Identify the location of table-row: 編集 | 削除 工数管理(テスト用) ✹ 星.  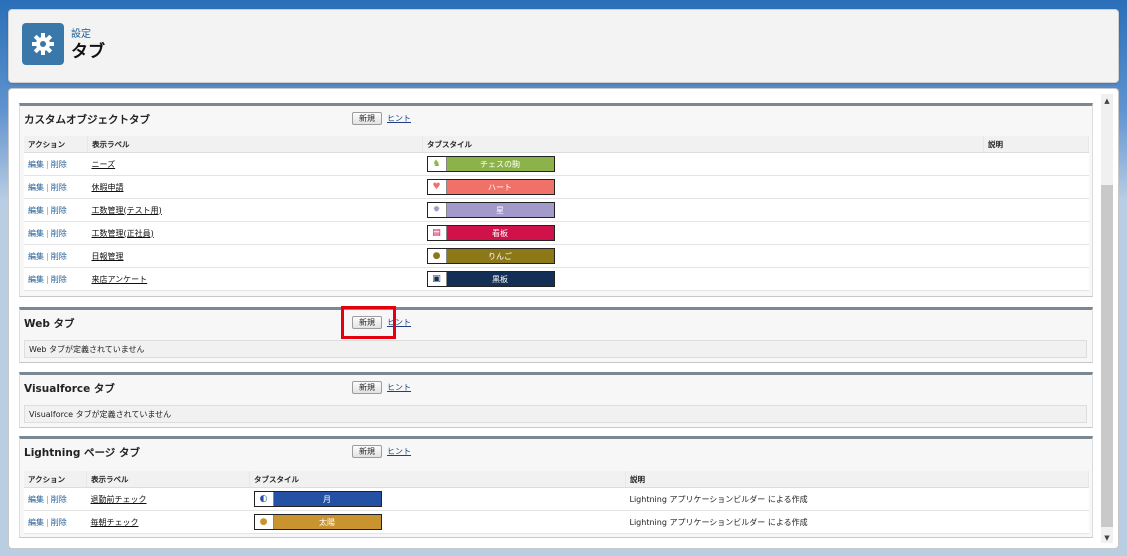
(556, 210).